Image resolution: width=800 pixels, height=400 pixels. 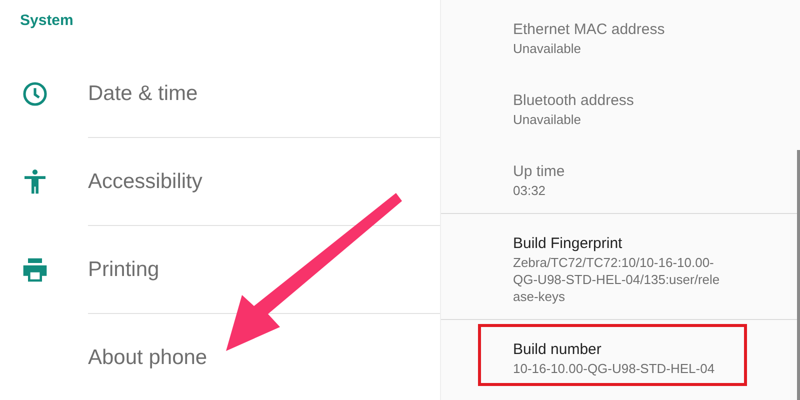 I want to click on settings-item: Date & time, so click(x=143, y=94).